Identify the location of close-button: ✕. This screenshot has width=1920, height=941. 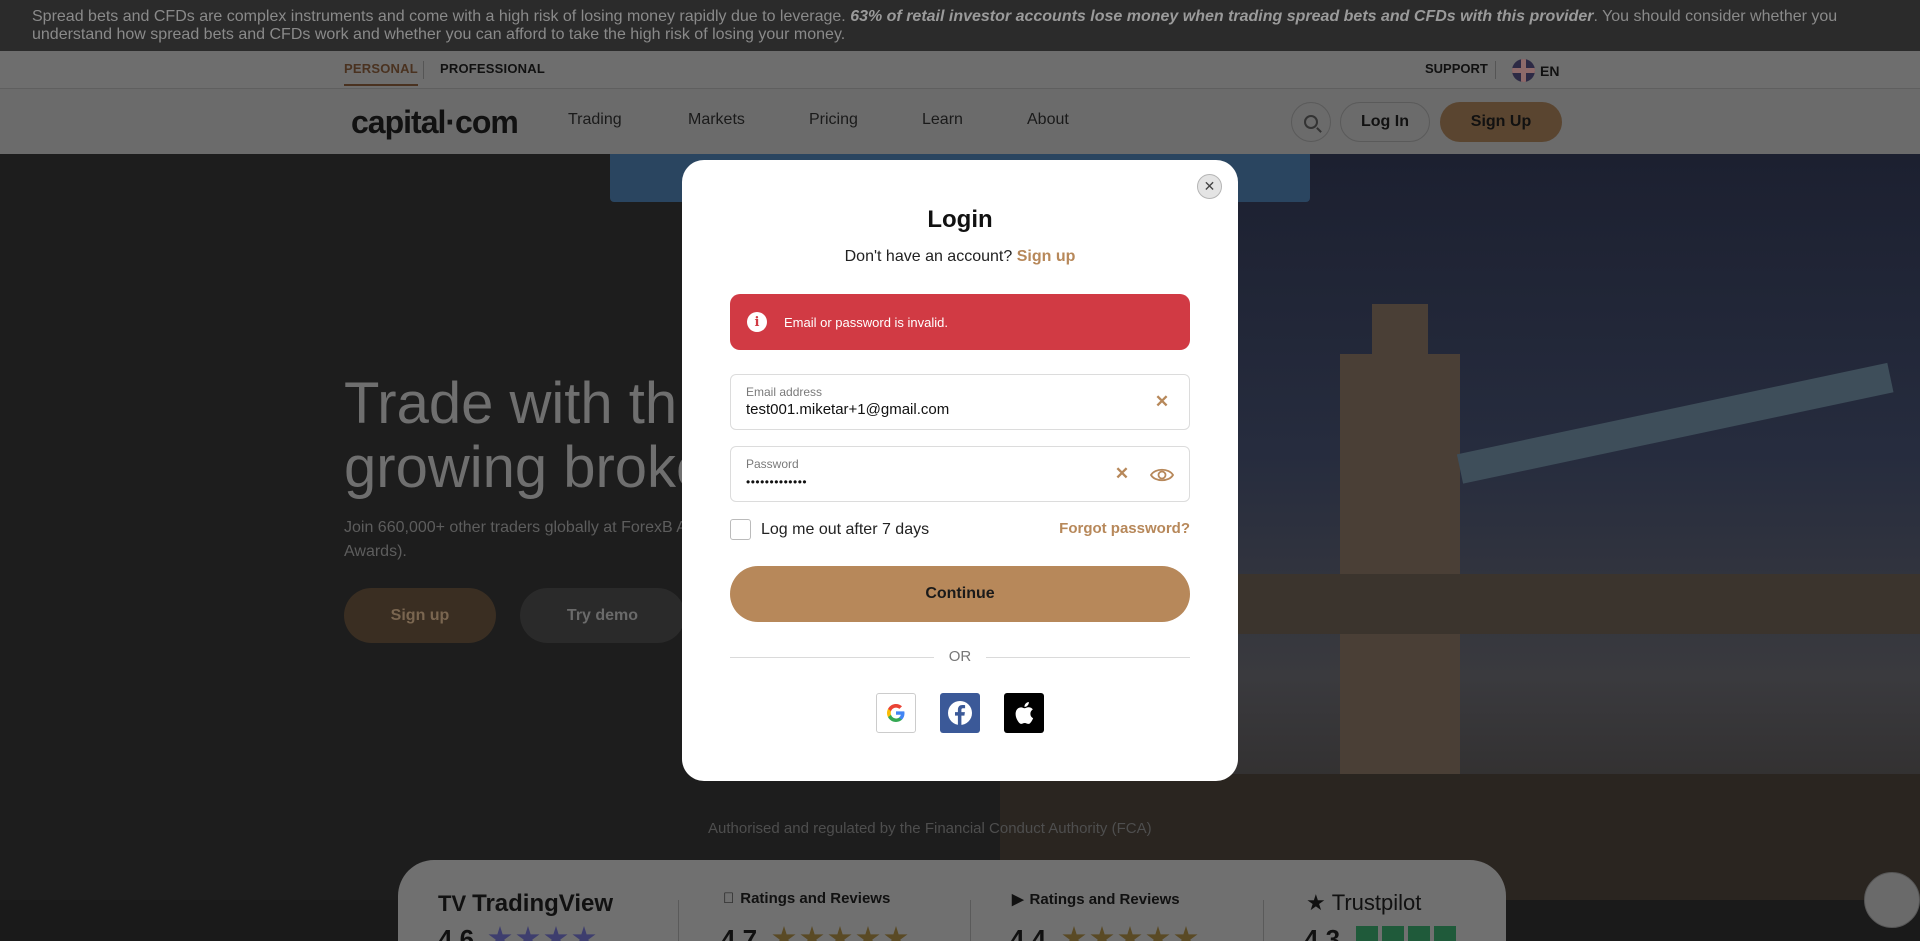
(1209, 186).